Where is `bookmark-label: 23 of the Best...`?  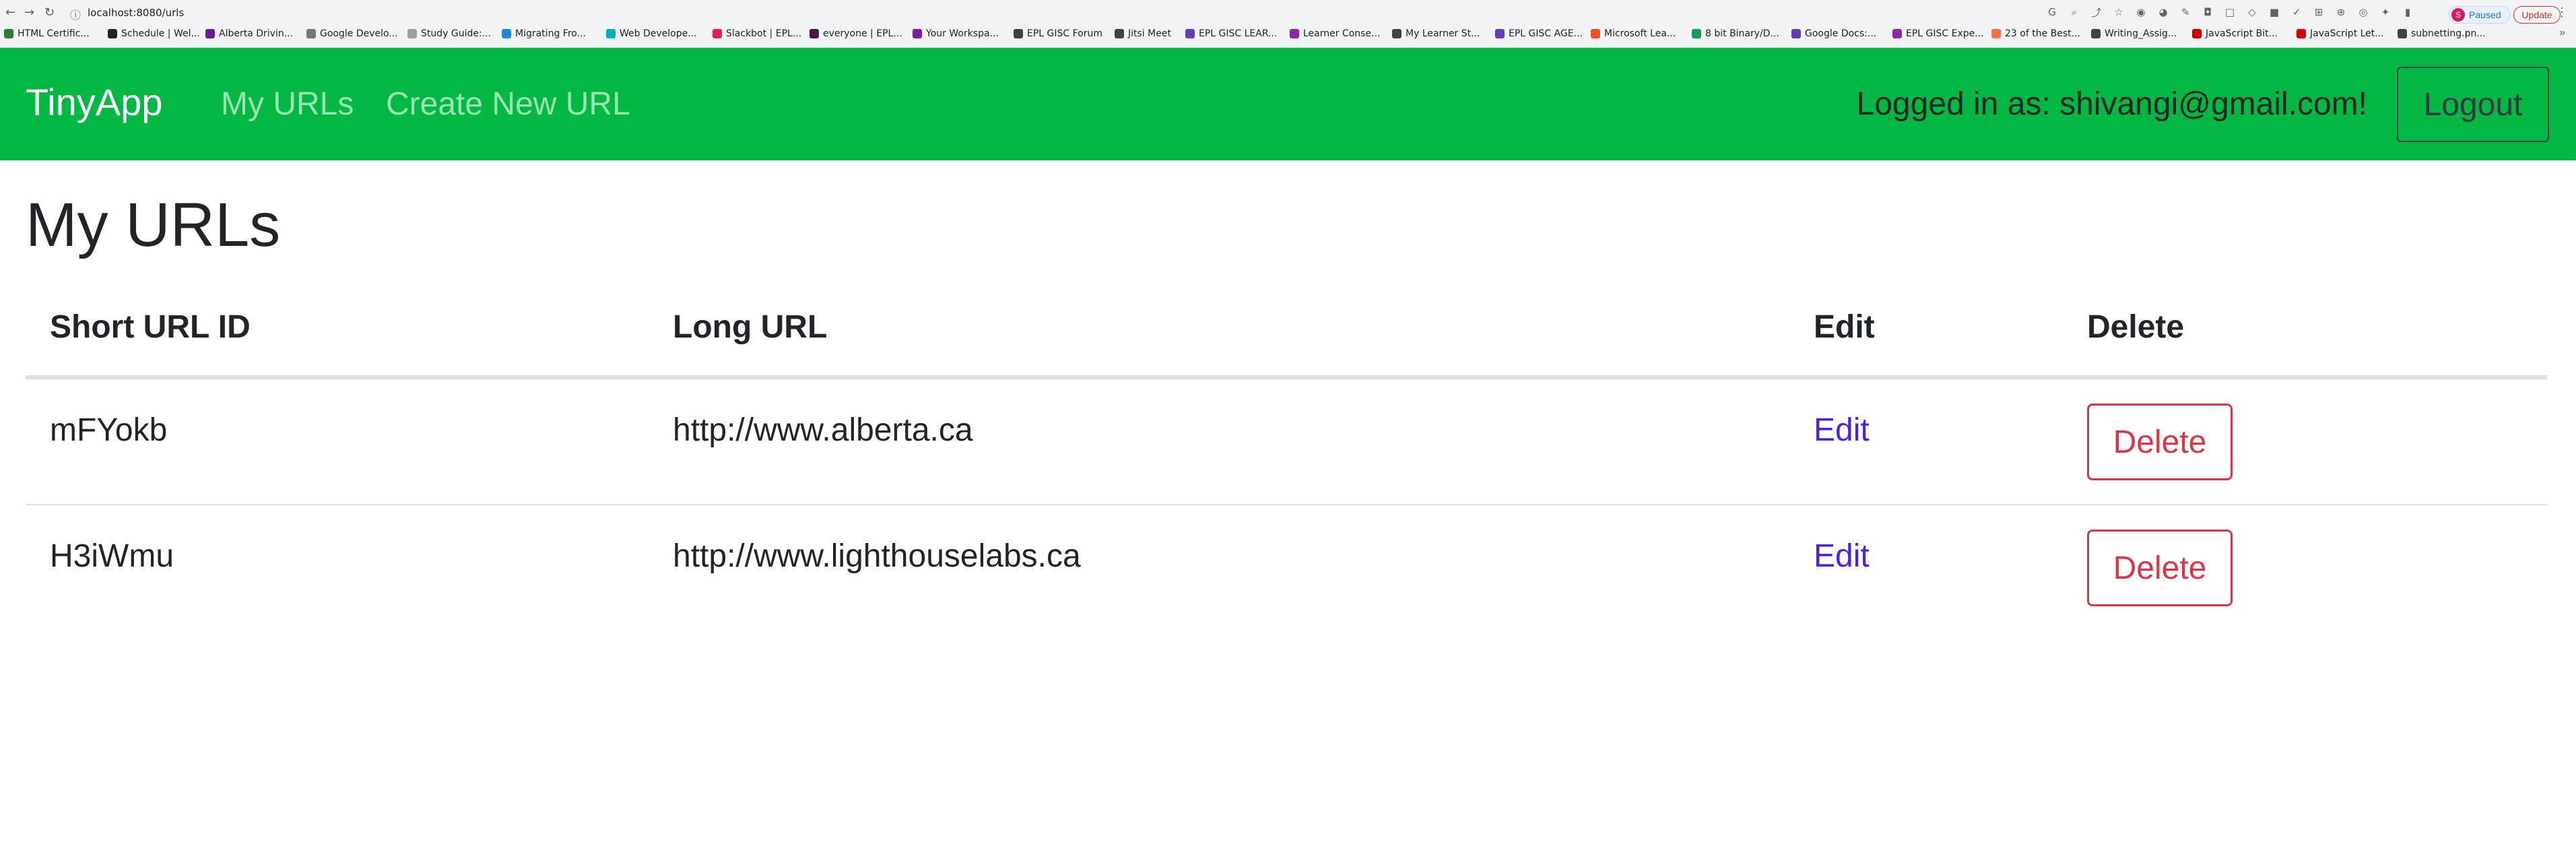 bookmark-label: 23 of the Best... is located at coordinates (2042, 33).